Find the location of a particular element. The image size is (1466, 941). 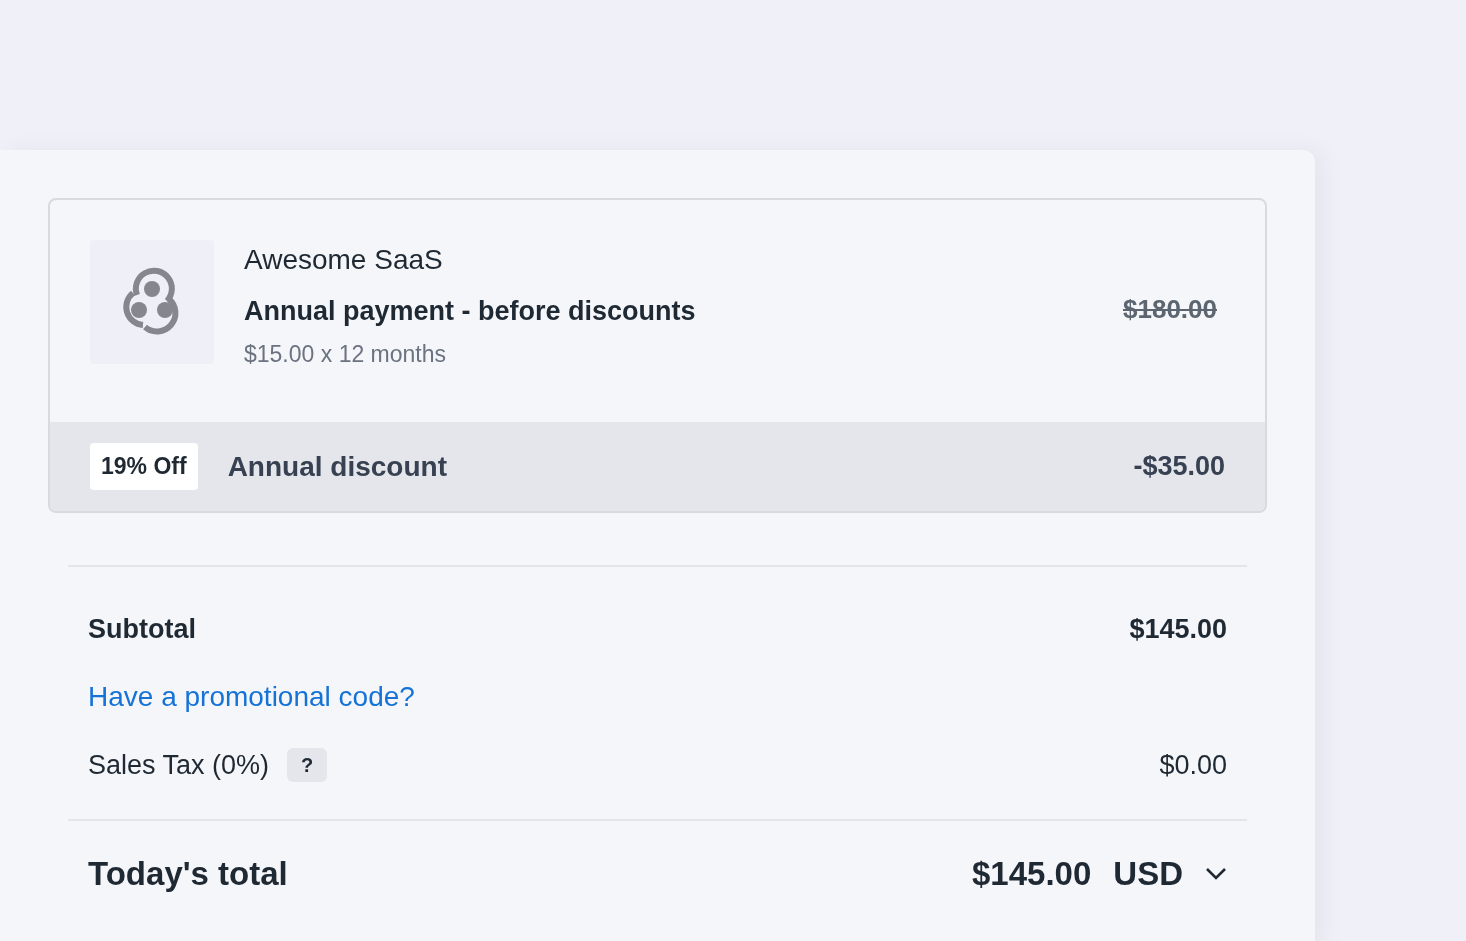

tax-value: $0.00 is located at coordinates (1193, 765).